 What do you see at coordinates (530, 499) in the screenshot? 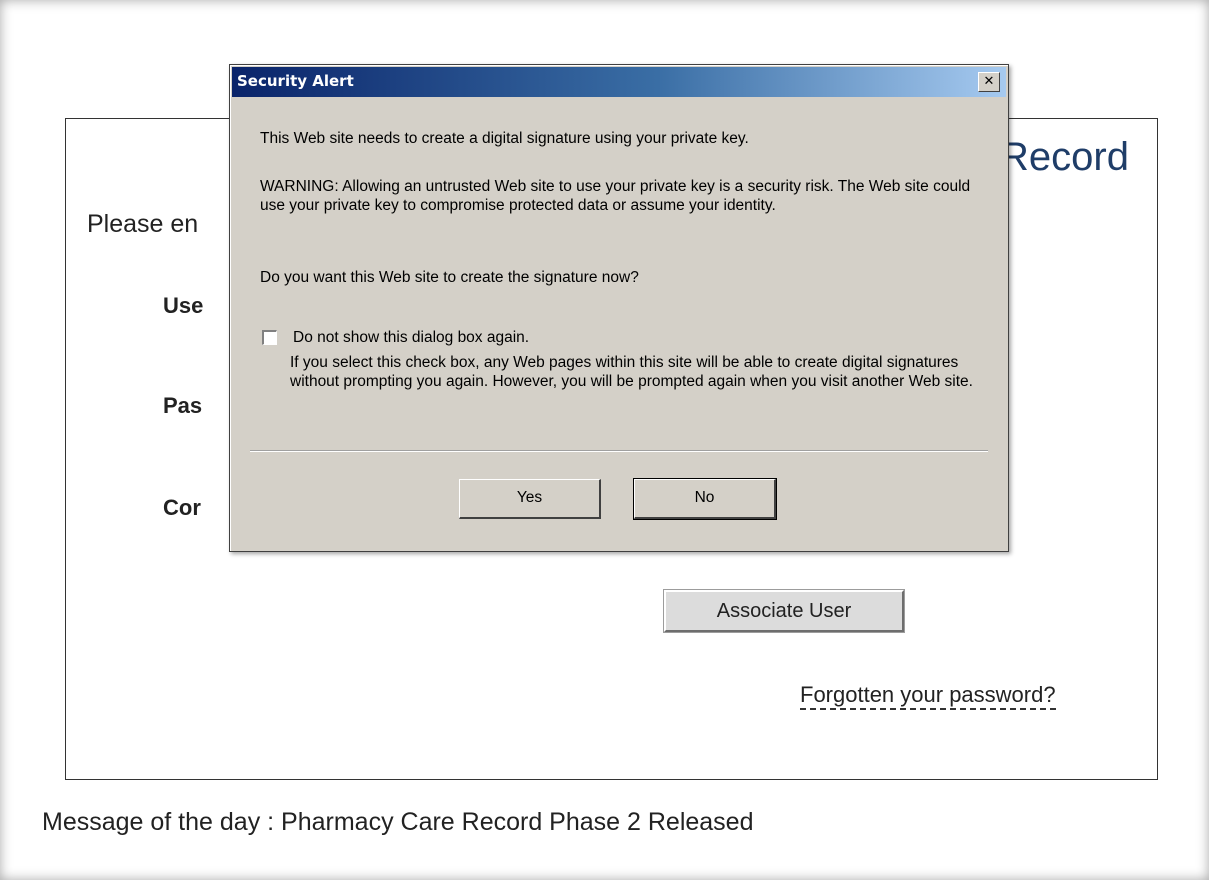
I see `yes-button: Yes` at bounding box center [530, 499].